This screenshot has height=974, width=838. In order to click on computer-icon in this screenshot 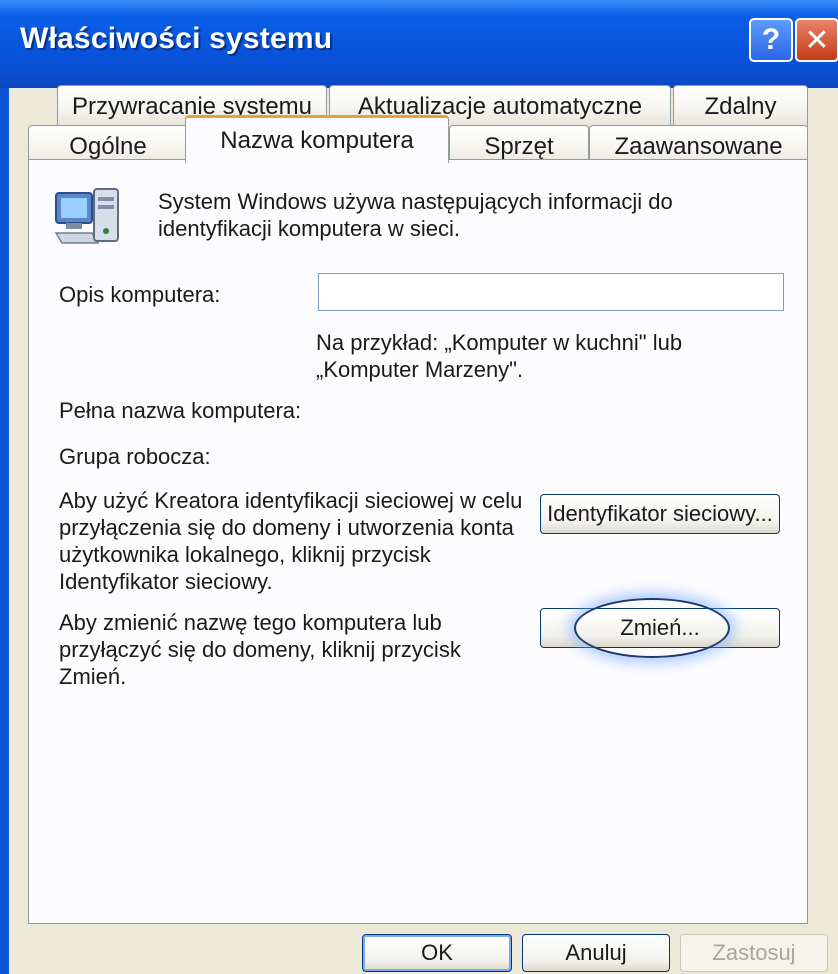, I will do `click(86, 216)`.